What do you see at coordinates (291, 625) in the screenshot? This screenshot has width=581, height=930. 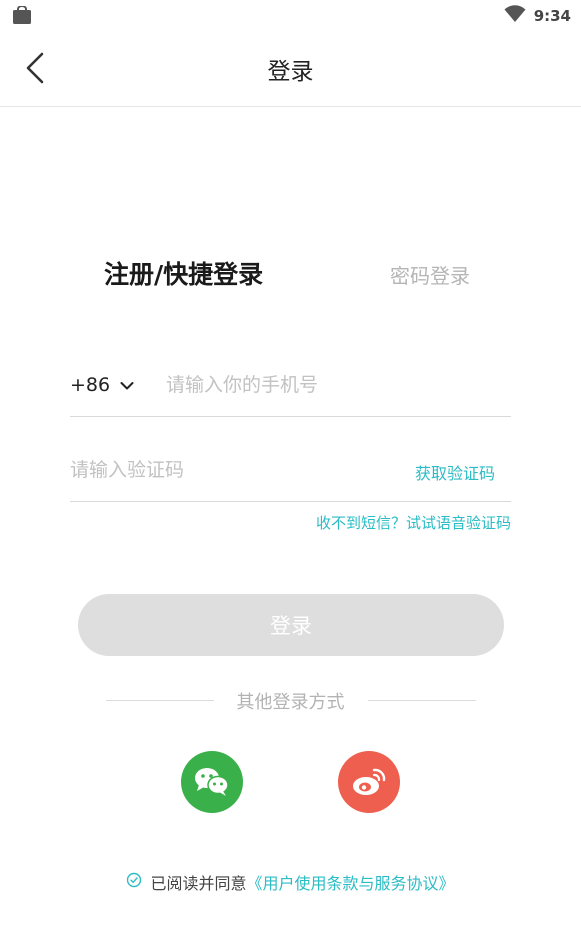 I see `login-button: 登录` at bounding box center [291, 625].